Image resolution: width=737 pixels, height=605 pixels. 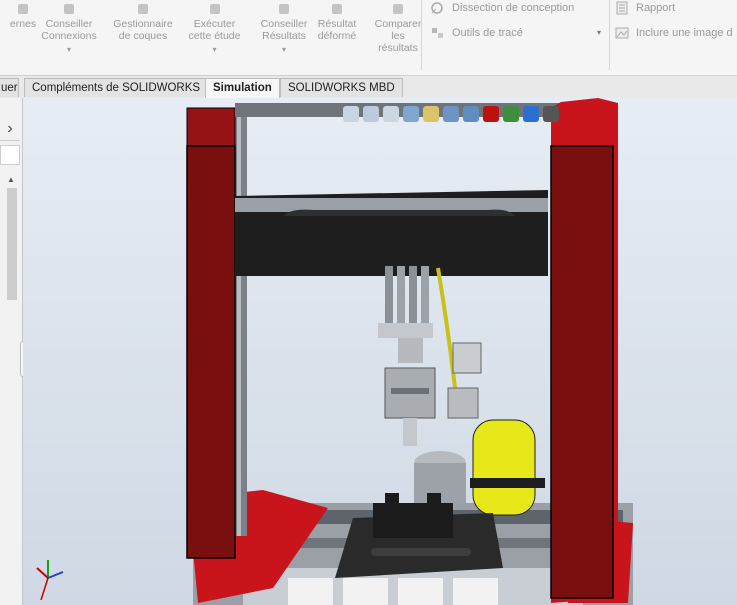 I want to click on connections-advisor-label: Conseiller Connexions, so click(x=69, y=30).